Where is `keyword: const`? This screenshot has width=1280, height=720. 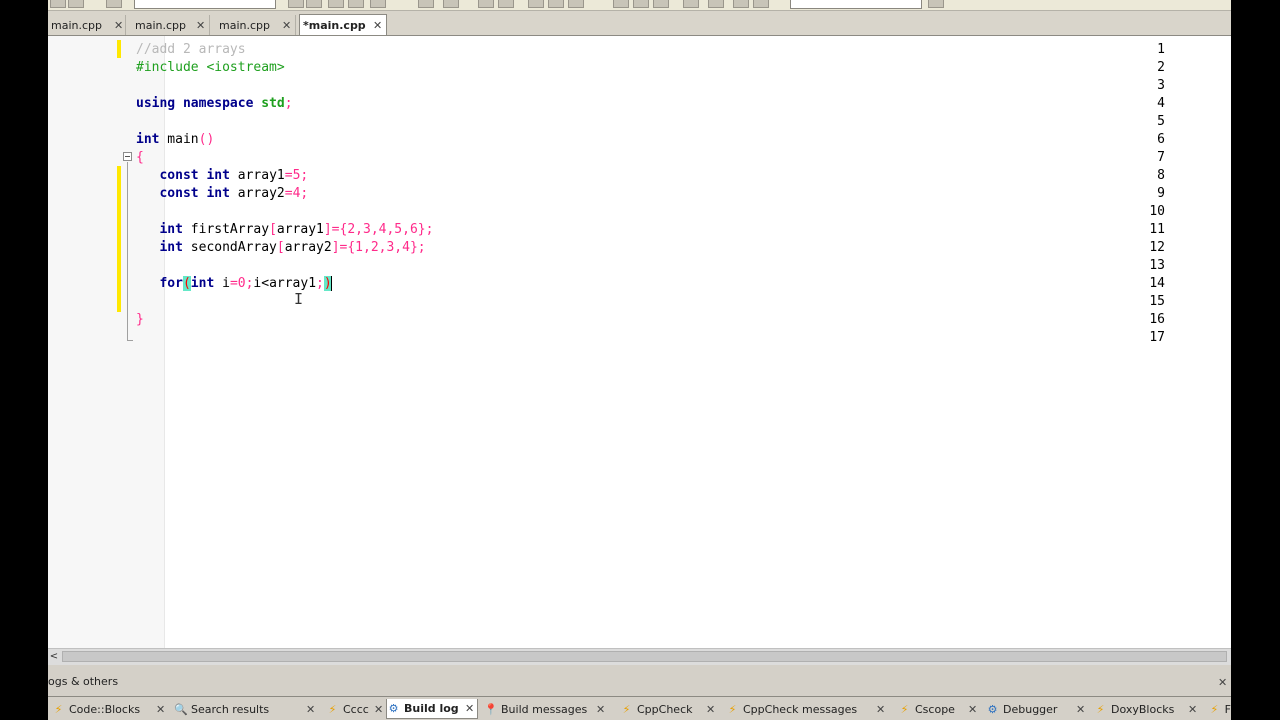
keyword: const is located at coordinates (179, 193).